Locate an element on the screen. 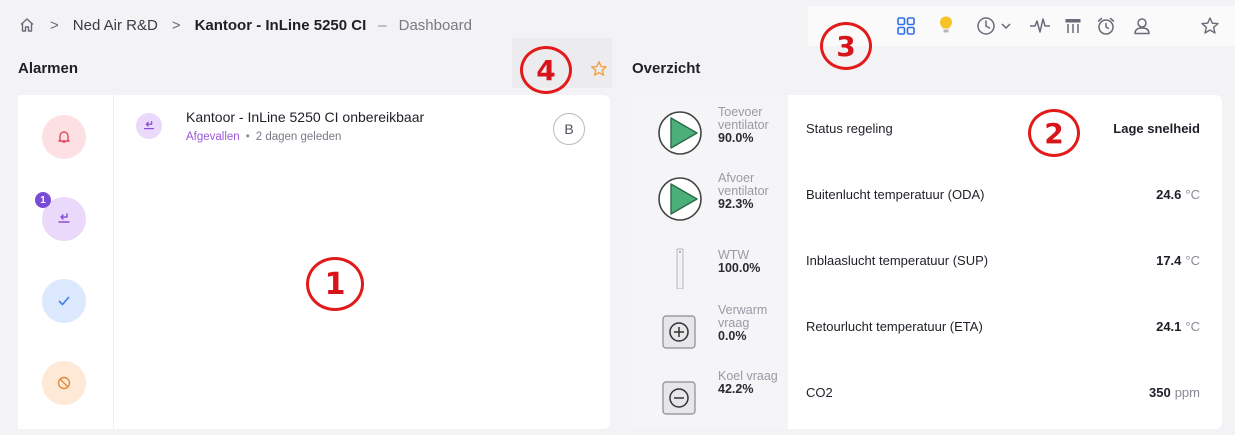 This screenshot has height=435, width=1235. component-value: 100.0% is located at coordinates (739, 268).